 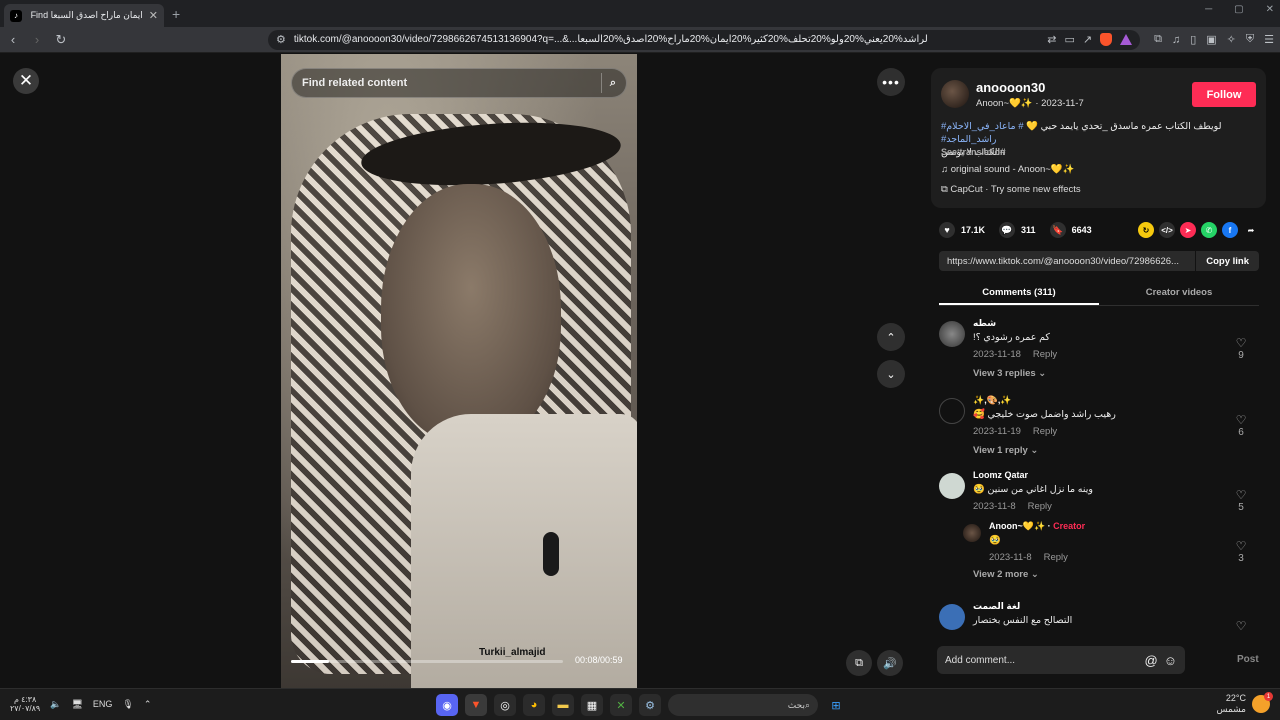 I want to click on site-settings-icon: ⚙, so click(x=281, y=39).